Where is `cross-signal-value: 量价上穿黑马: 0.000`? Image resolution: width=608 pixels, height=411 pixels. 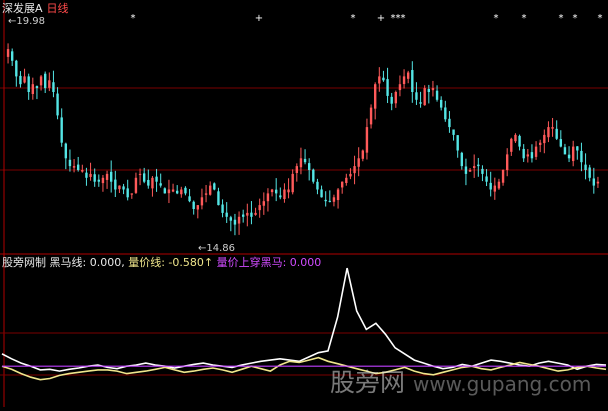
cross-signal-value: 量价上穿黑马: 0.000 is located at coordinates (269, 262).